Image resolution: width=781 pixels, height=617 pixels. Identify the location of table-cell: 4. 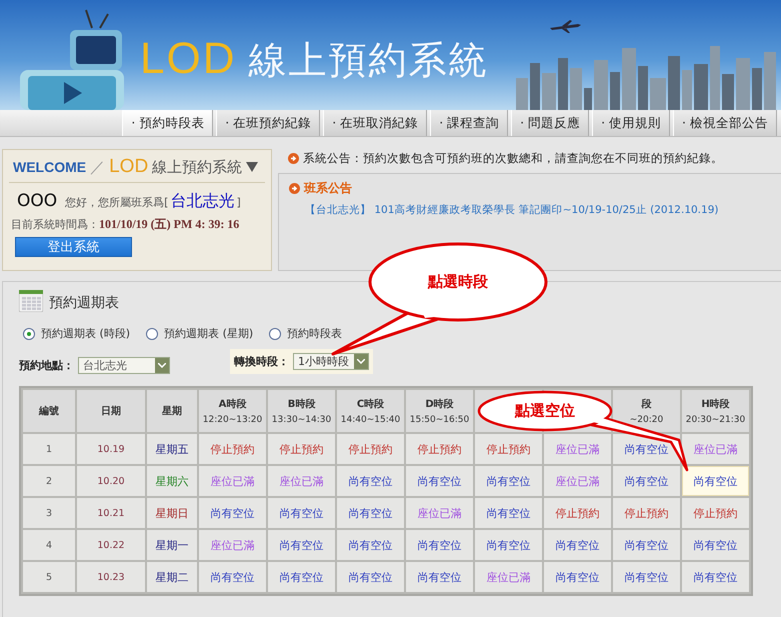
(49, 545).